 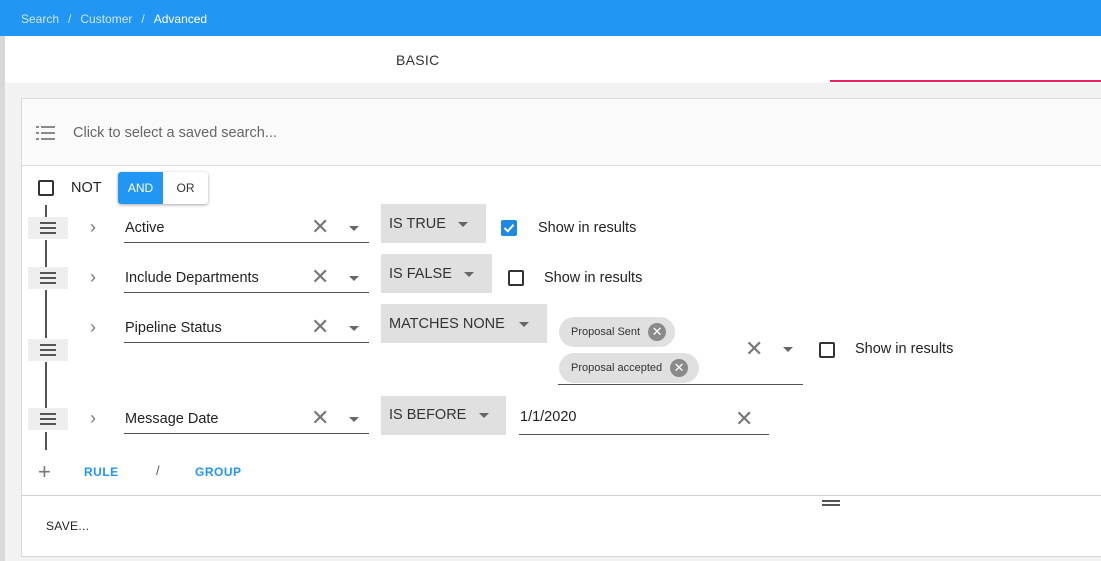 What do you see at coordinates (44, 472) in the screenshot?
I see `plus-icon: +` at bounding box center [44, 472].